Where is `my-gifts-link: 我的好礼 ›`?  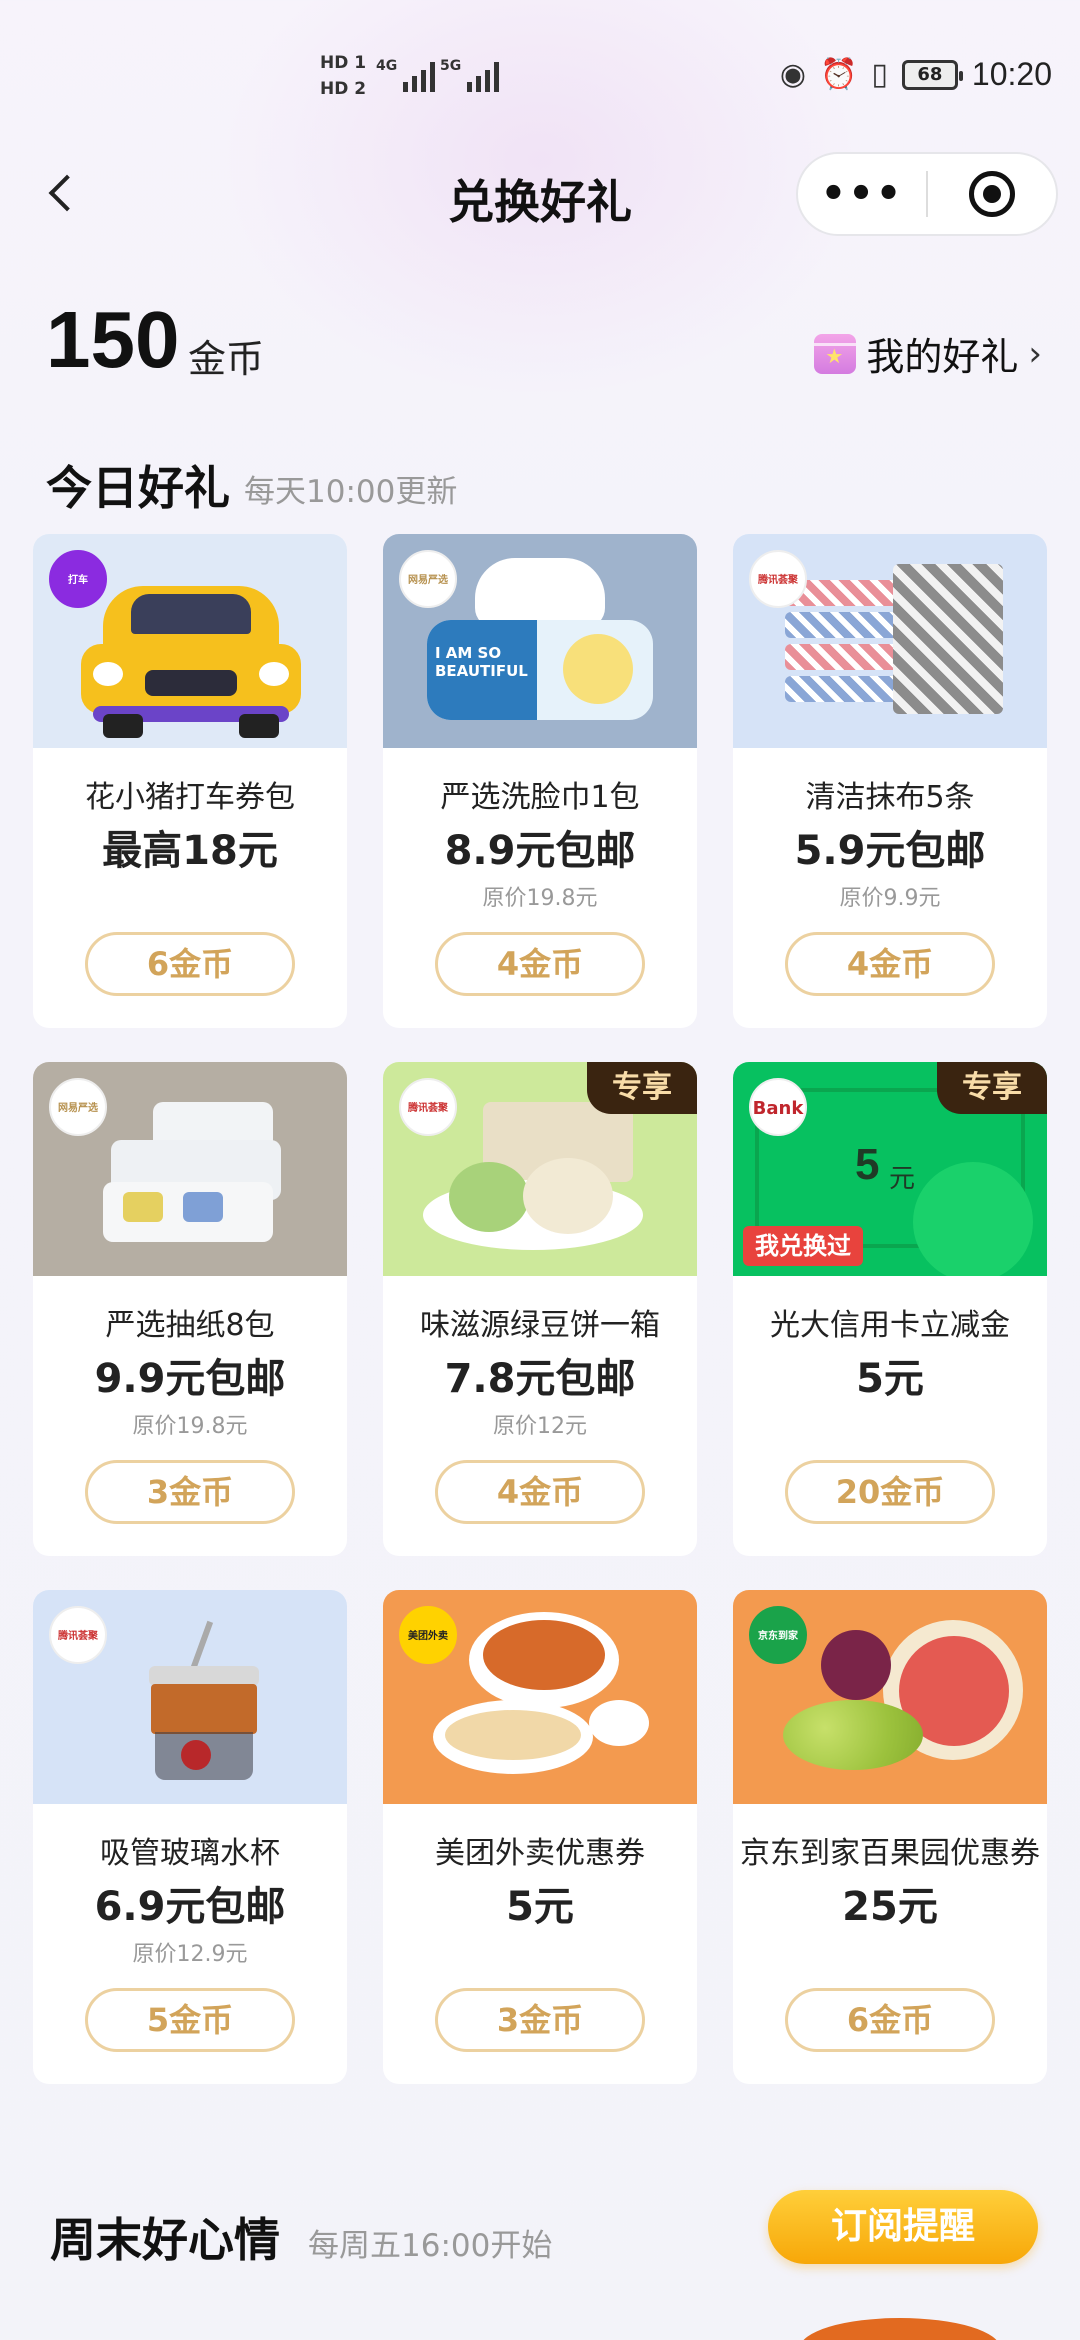 my-gifts-link: 我的好礼 › is located at coordinates (928, 353).